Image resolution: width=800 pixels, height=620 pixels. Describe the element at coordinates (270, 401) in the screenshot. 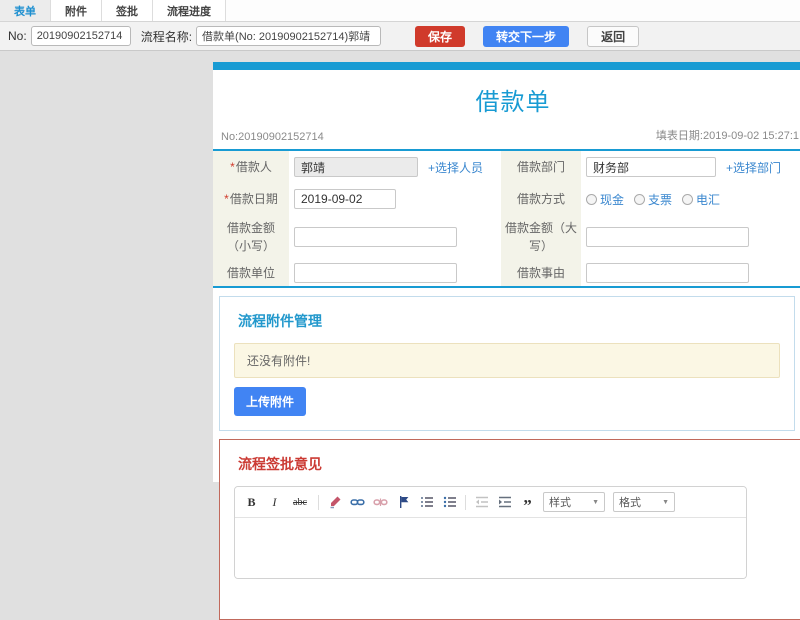

I see `upload-attachment-button: 上传附件` at that location.